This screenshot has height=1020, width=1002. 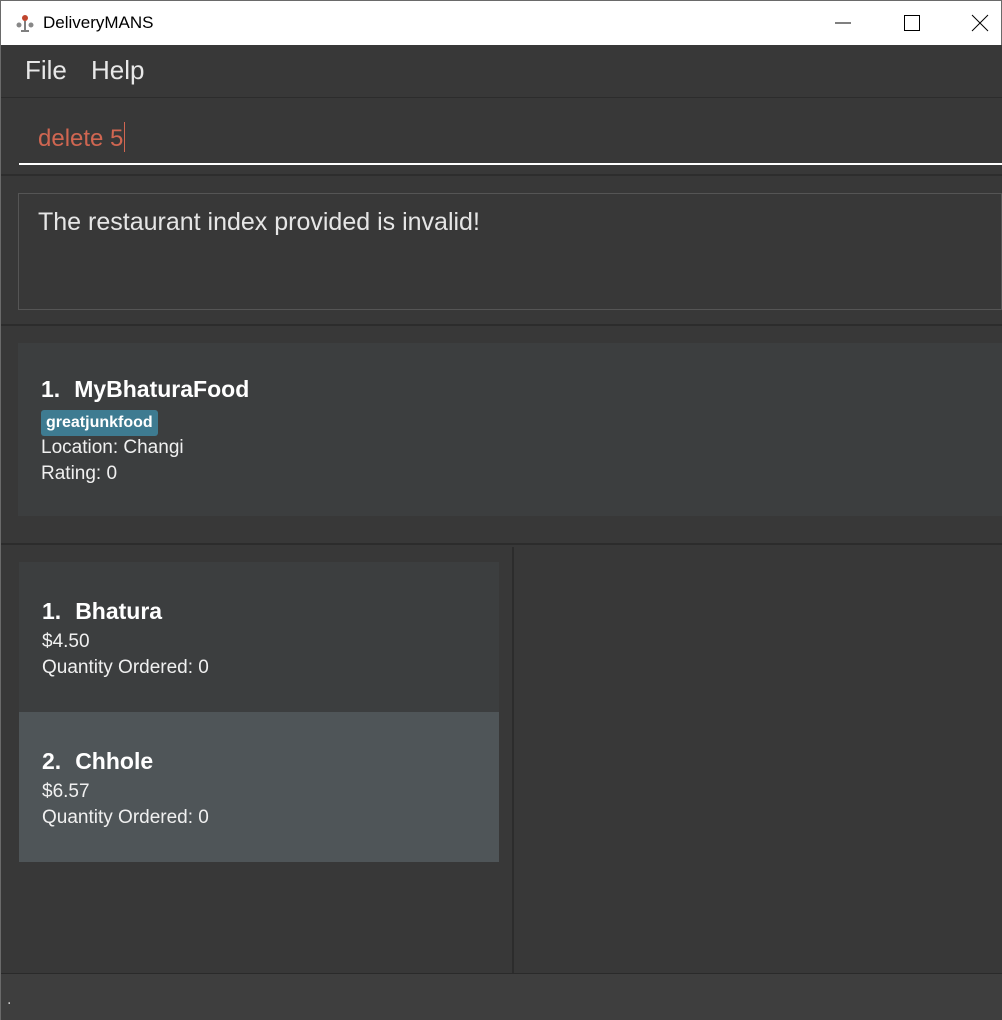 I want to click on food-name: Bhatura, so click(x=119, y=611).